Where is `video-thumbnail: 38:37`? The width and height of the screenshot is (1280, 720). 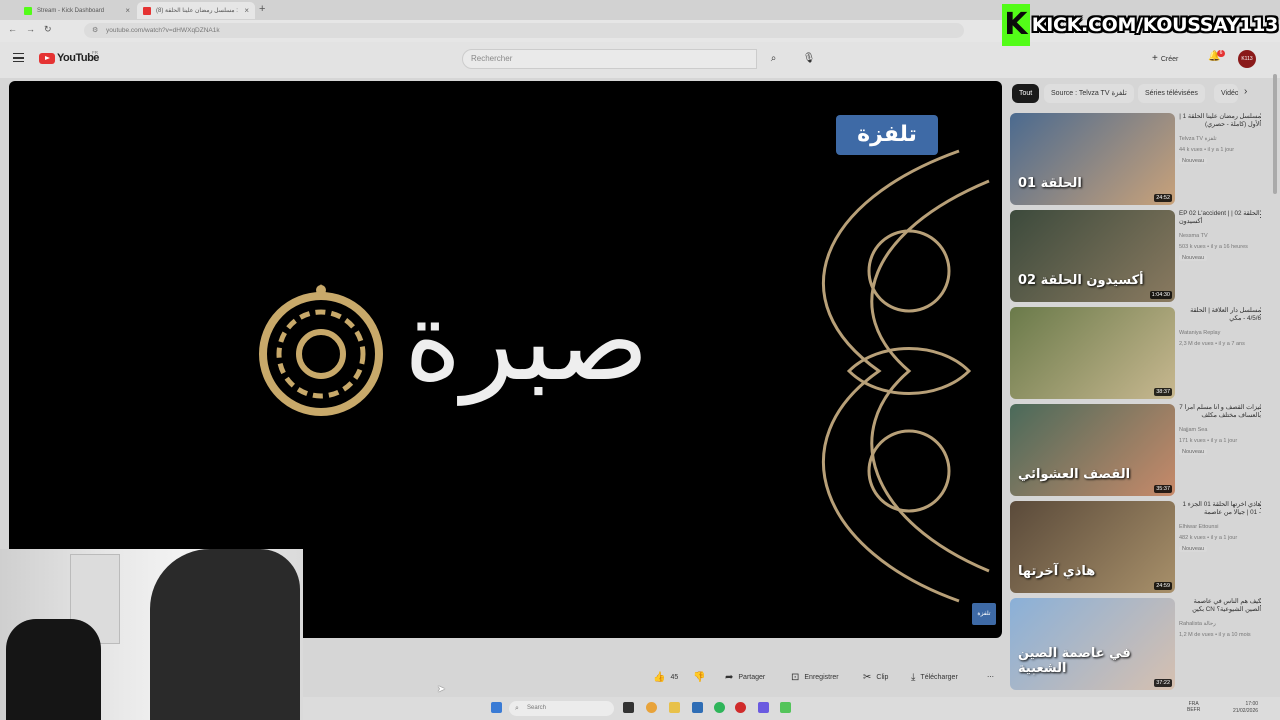
video-thumbnail: 38:37 is located at coordinates (1092, 353).